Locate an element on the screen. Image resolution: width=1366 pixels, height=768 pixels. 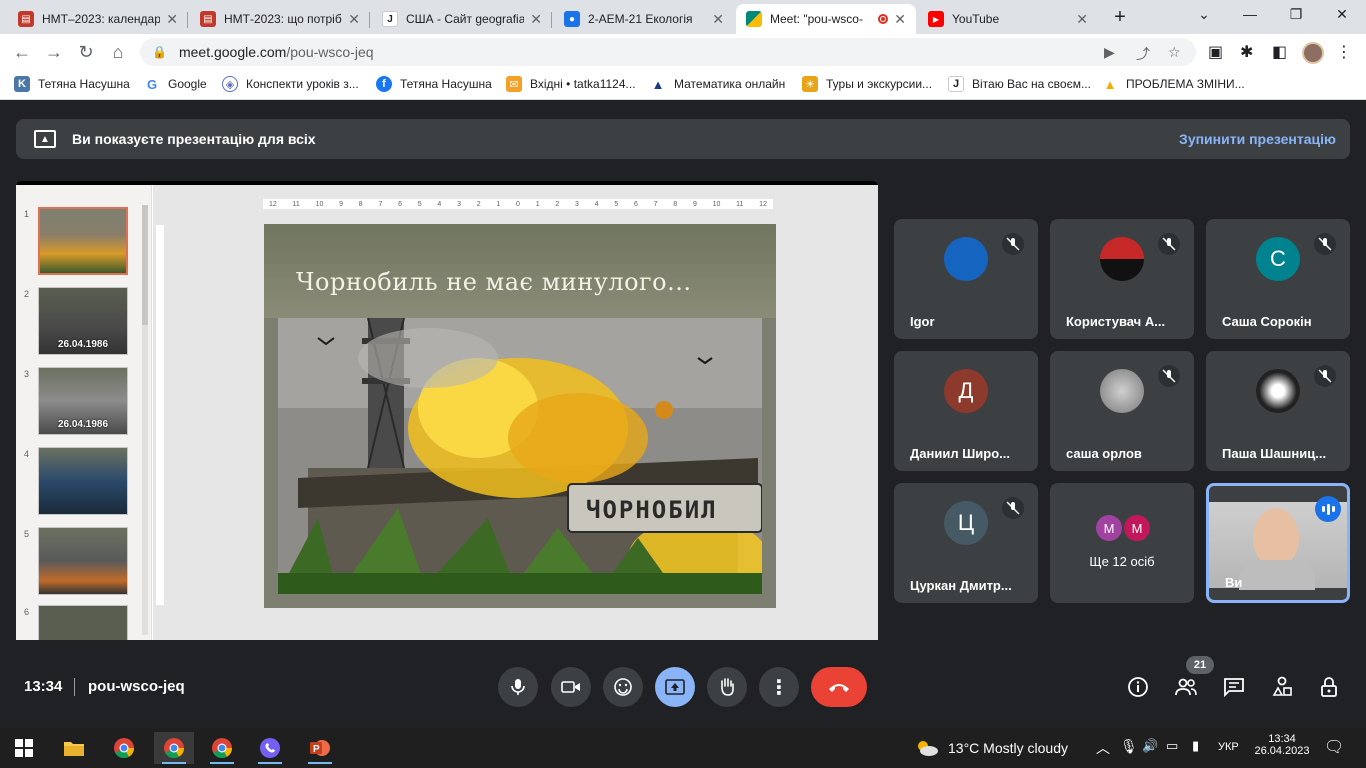
home-button: ⌂ is located at coordinates (118, 52).